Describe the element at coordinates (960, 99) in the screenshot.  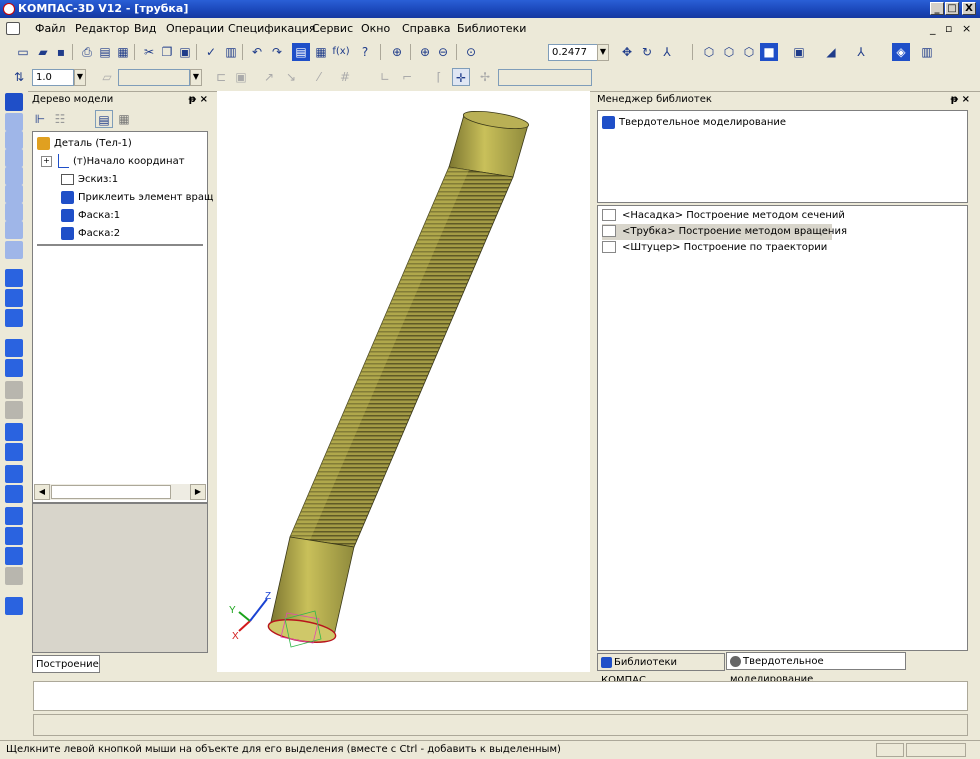
I see `library-manager-pin-close: ᵽ ×` at that location.